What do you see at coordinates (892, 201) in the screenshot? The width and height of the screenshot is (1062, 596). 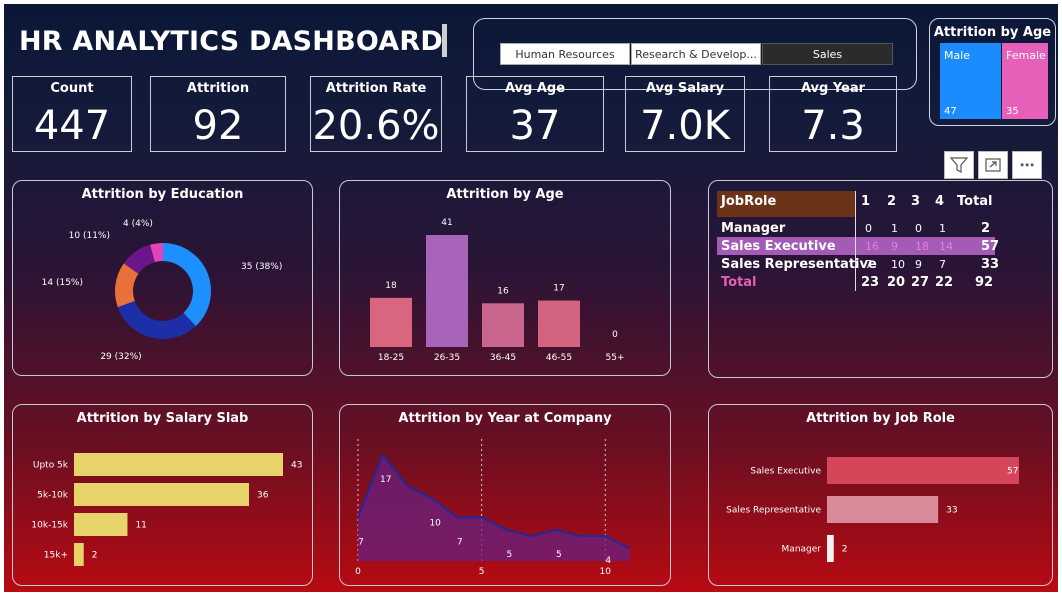 I see `matrix-header-cell: 2` at bounding box center [892, 201].